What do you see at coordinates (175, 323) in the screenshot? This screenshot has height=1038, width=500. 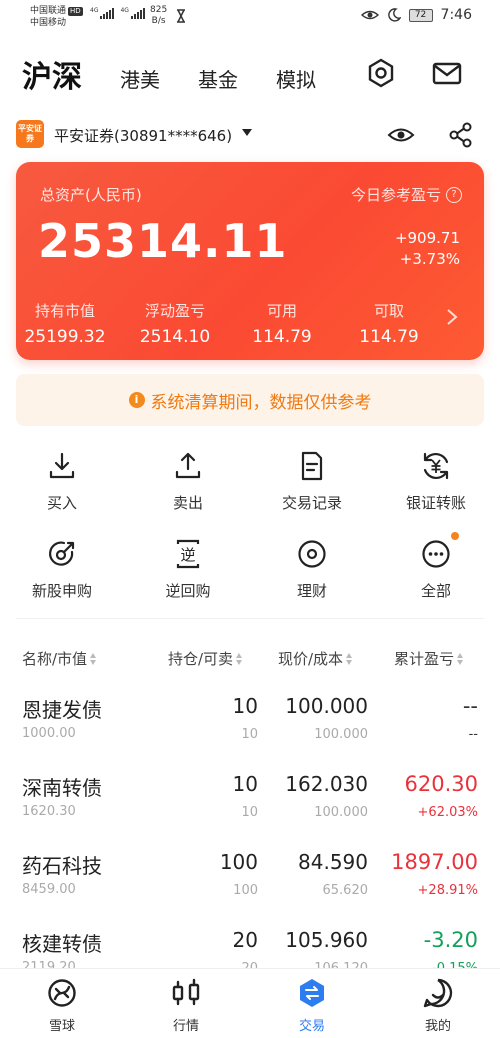 I see `stat-floating-pnl: 浮动盈亏 2514.10` at bounding box center [175, 323].